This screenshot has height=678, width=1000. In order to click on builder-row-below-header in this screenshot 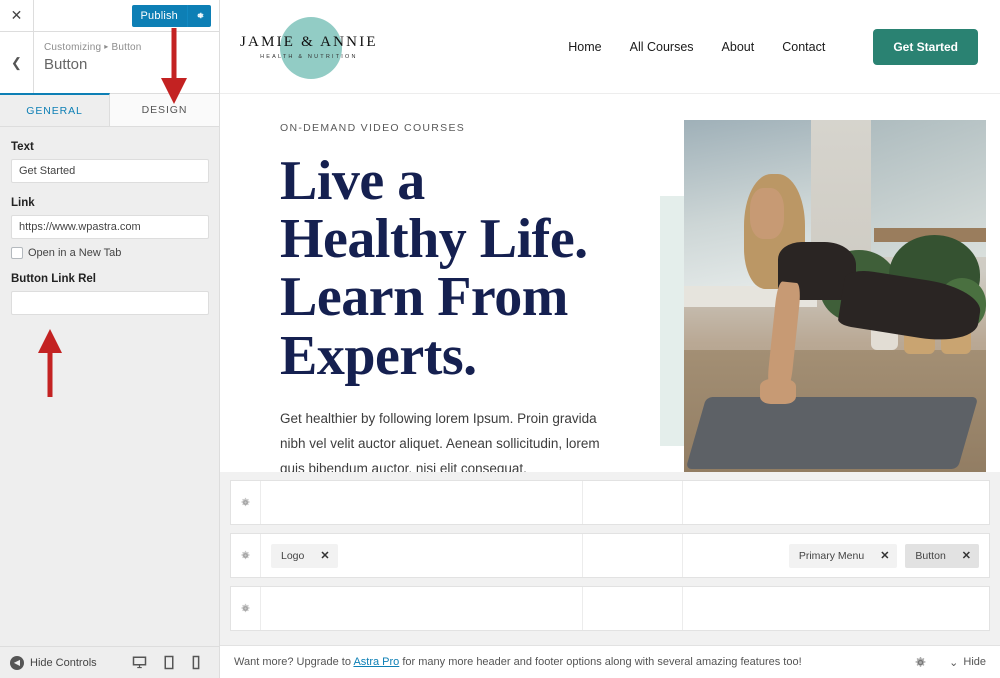, I will do `click(610, 608)`.